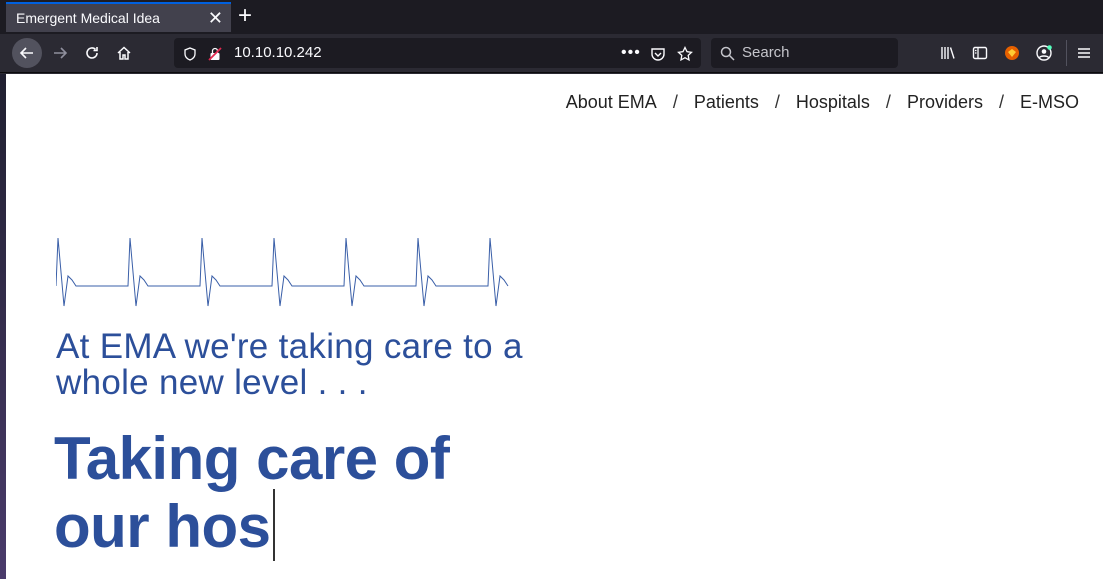 The image size is (1103, 579). Describe the element at coordinates (945, 102) in the screenshot. I see `nav-providers: Providers` at that location.